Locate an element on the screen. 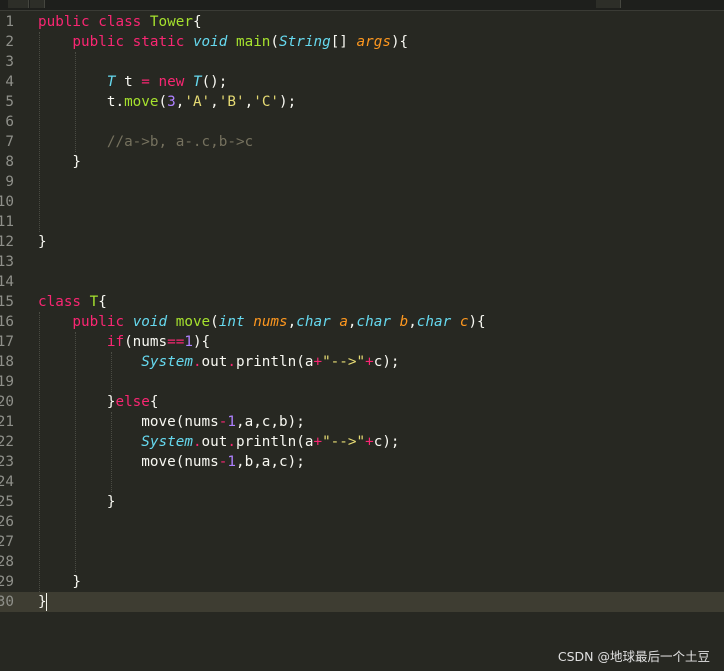  code-line: 24 is located at coordinates (362, 482).